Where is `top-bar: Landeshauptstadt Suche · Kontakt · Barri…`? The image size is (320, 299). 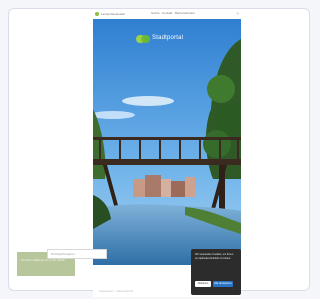
top-bar: Landeshauptstadt Suche · Kontakt · Barri… is located at coordinates (167, 14).